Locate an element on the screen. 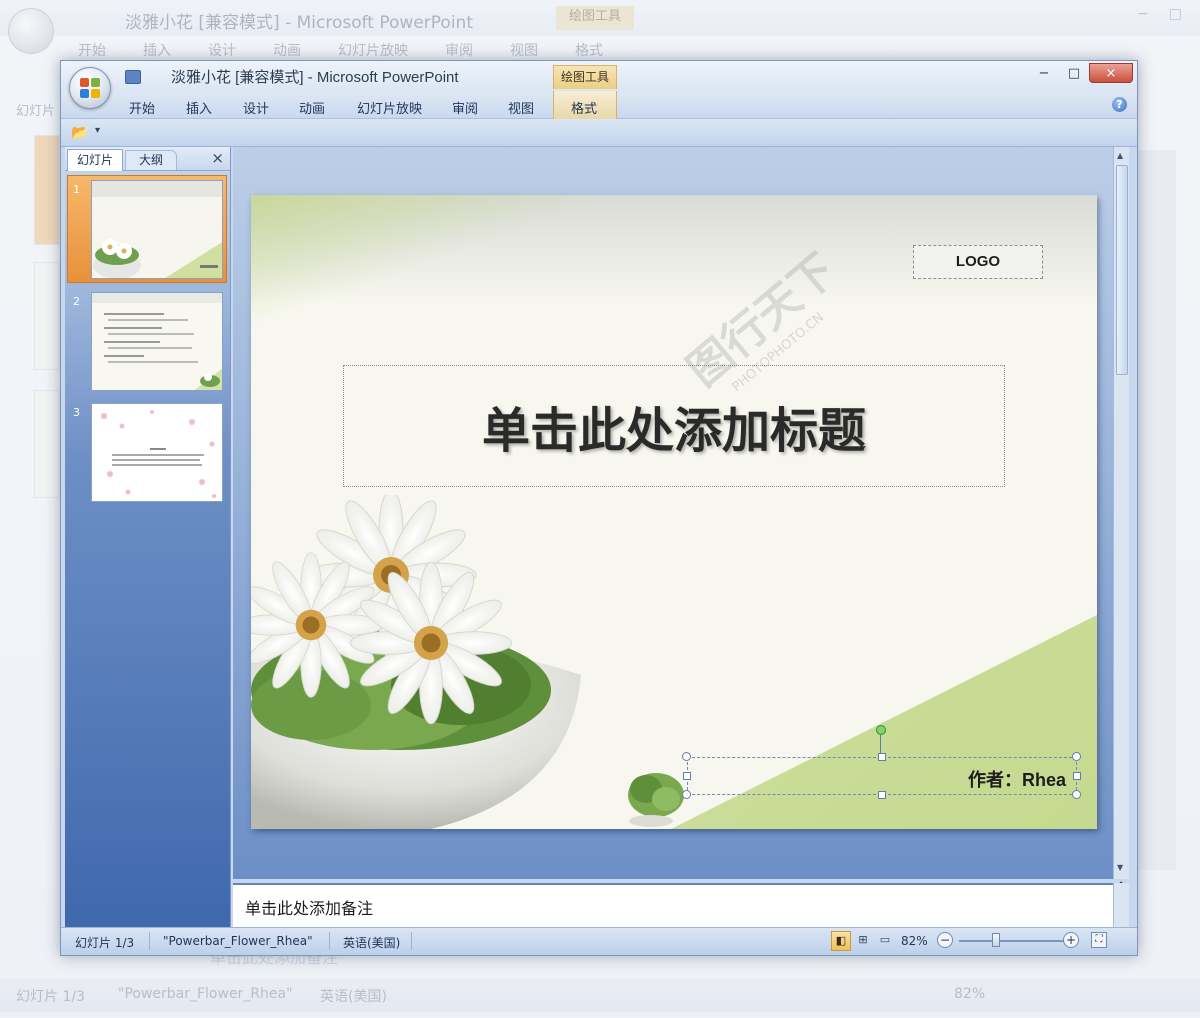 This screenshot has width=1200, height=1018. tab-review: 审阅 is located at coordinates (465, 107).